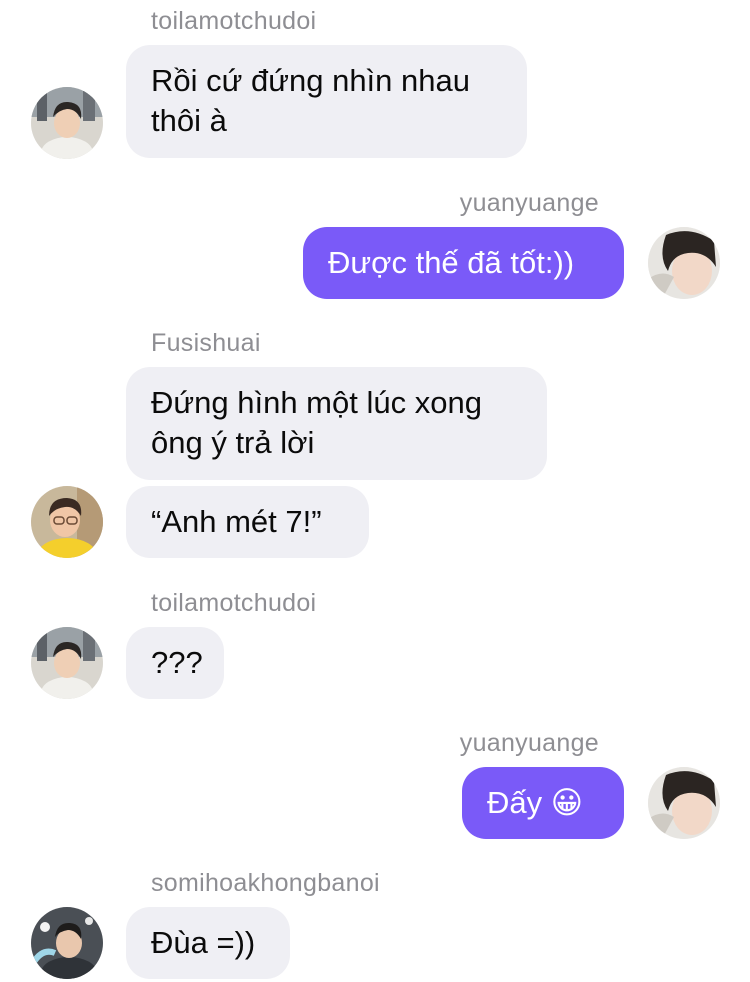 This screenshot has width=750, height=982. What do you see at coordinates (310, 80) in the screenshot?
I see `message-line: Rồi cứ đứng nhìn nhau` at bounding box center [310, 80].